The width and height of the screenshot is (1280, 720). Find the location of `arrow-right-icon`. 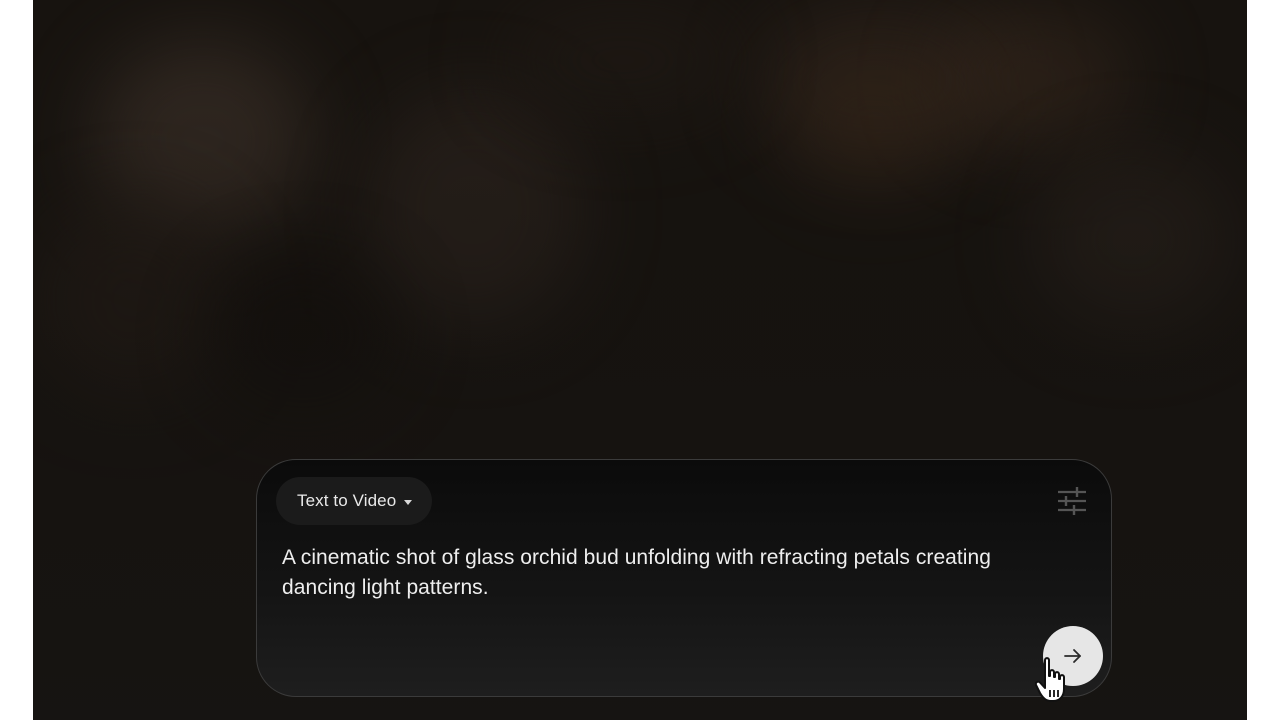

arrow-right-icon is located at coordinates (1072, 656).